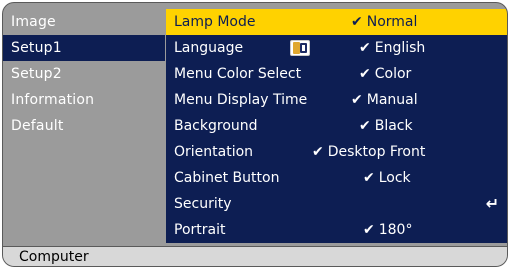  What do you see at coordinates (84, 22) in the screenshot?
I see `sidebar-item-image: Image` at bounding box center [84, 22].